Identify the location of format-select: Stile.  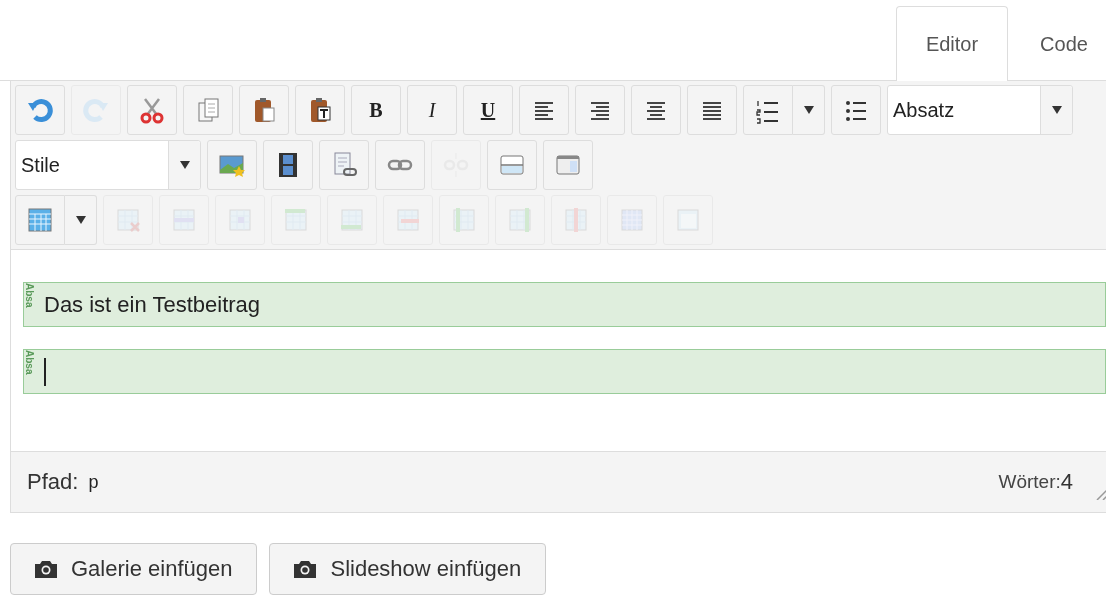
(108, 165).